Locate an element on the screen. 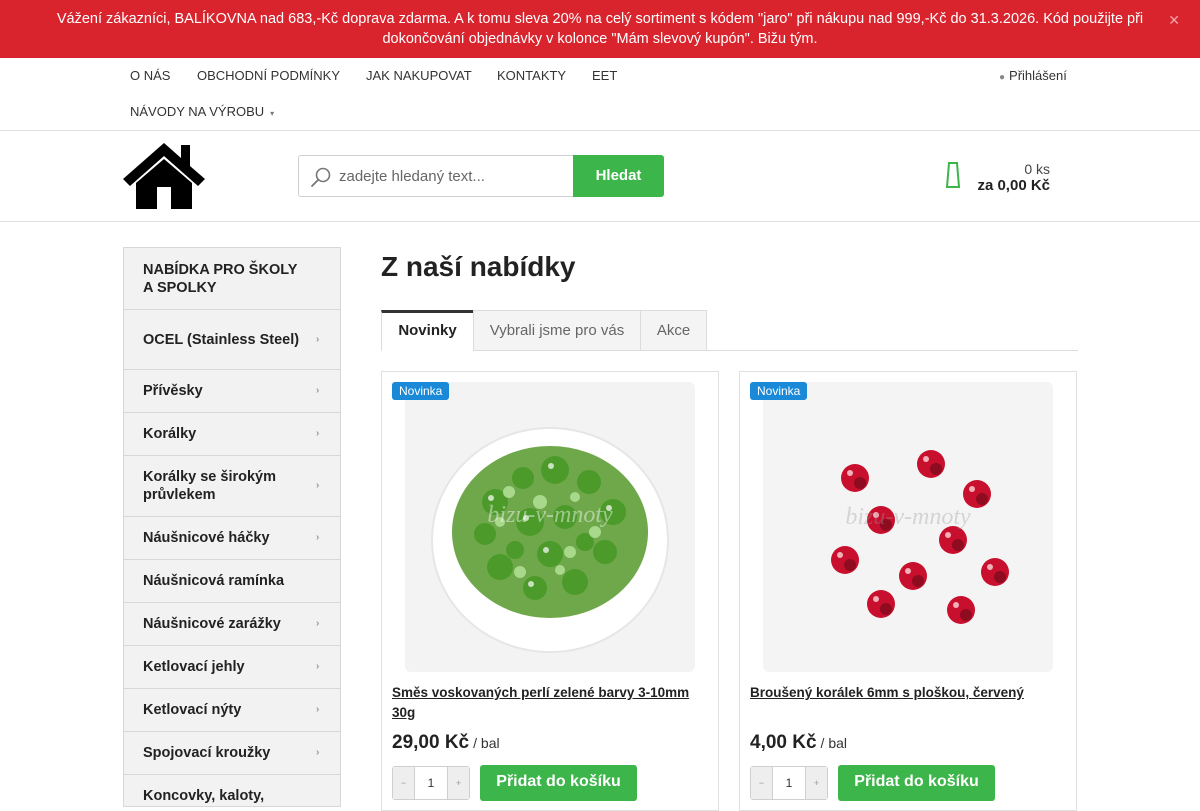  sidebar-item-label: Ketlovací jehly is located at coordinates (194, 667).